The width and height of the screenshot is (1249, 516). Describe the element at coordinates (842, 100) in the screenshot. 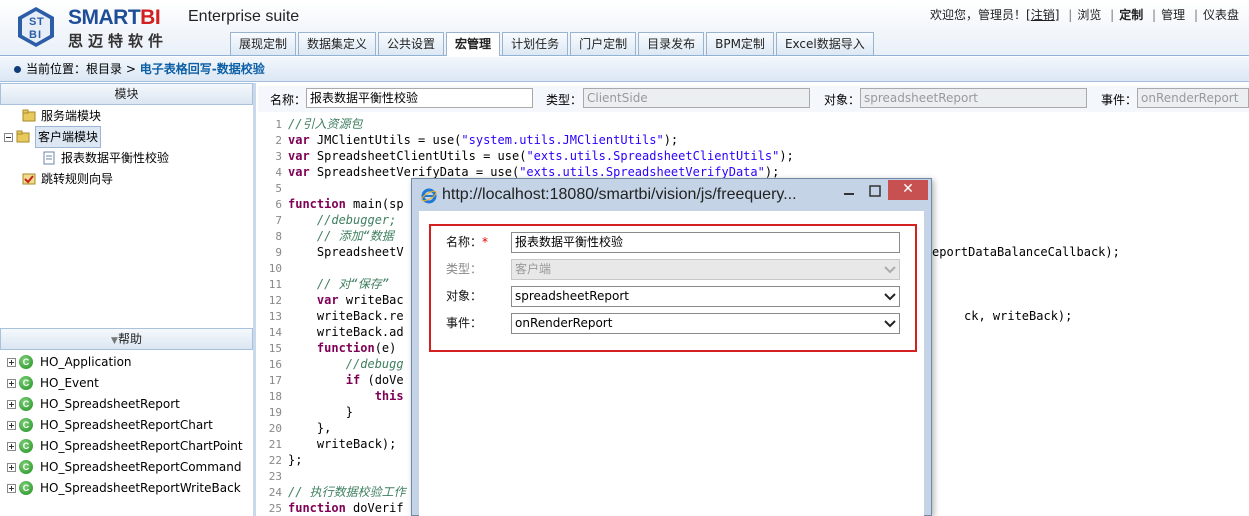

I see `object-label: 对象：` at that location.